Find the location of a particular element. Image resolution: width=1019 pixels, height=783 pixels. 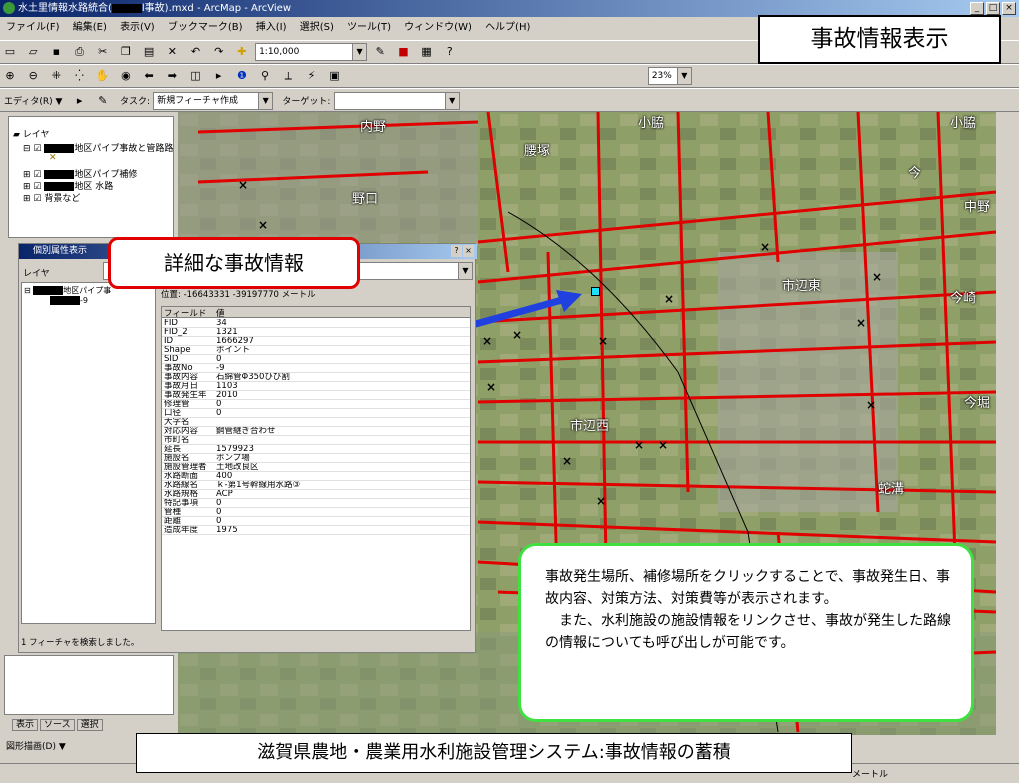

window-title-prefix: 水土里情報水路統合( is located at coordinates (65, 8).